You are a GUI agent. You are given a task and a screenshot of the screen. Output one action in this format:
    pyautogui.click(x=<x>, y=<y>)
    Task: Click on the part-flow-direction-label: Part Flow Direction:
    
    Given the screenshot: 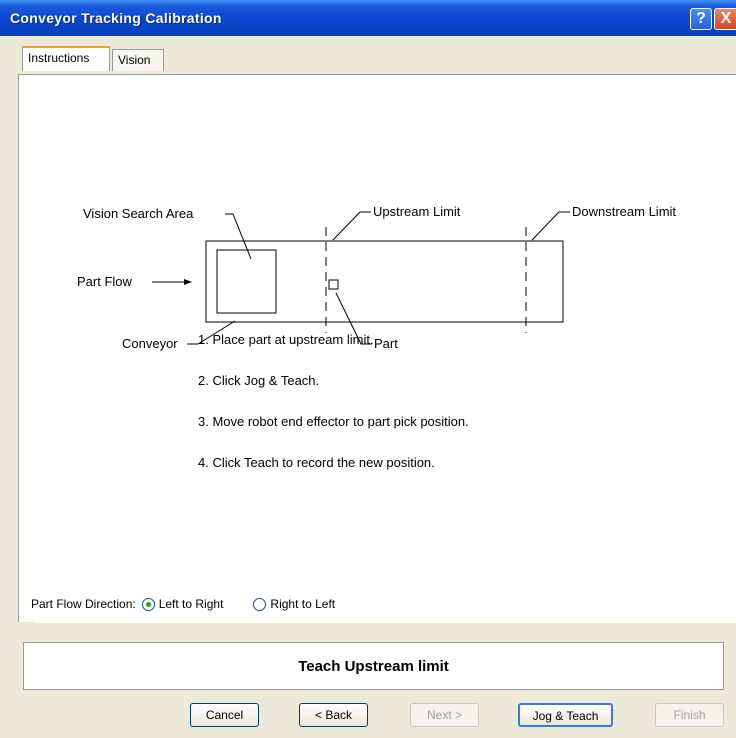 What is the action you would take?
    pyautogui.click(x=83, y=604)
    